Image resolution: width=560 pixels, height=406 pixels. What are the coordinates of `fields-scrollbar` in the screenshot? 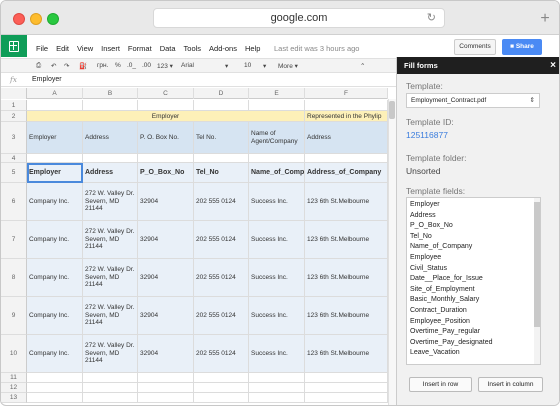 It's located at (537, 281).